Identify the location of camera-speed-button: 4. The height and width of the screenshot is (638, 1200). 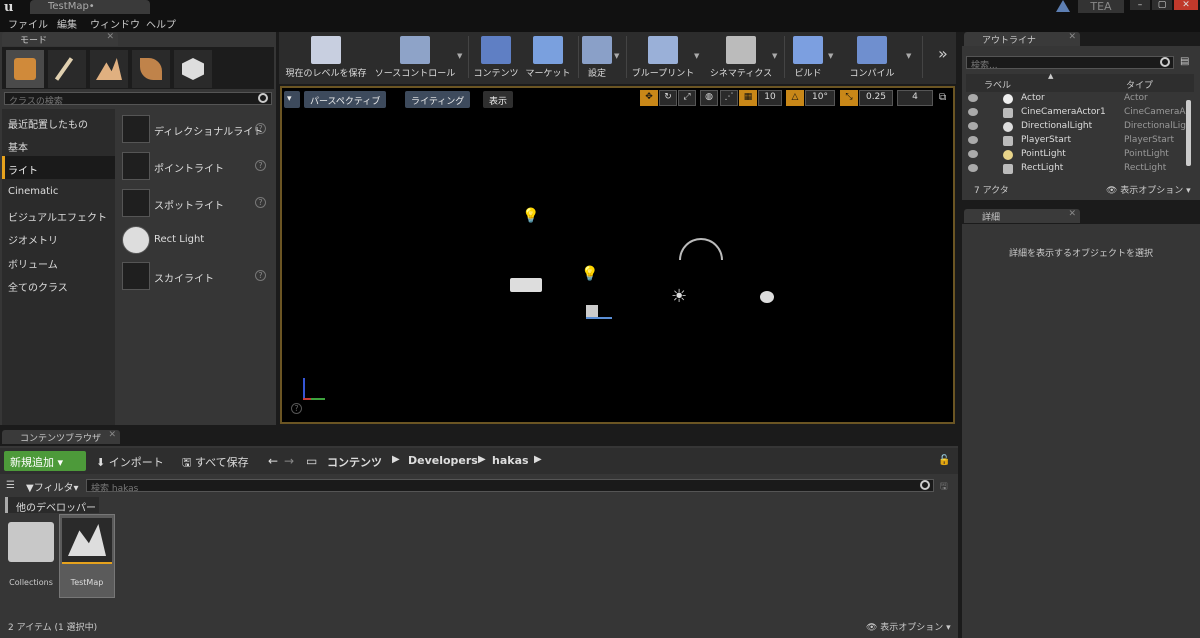
(915, 98).